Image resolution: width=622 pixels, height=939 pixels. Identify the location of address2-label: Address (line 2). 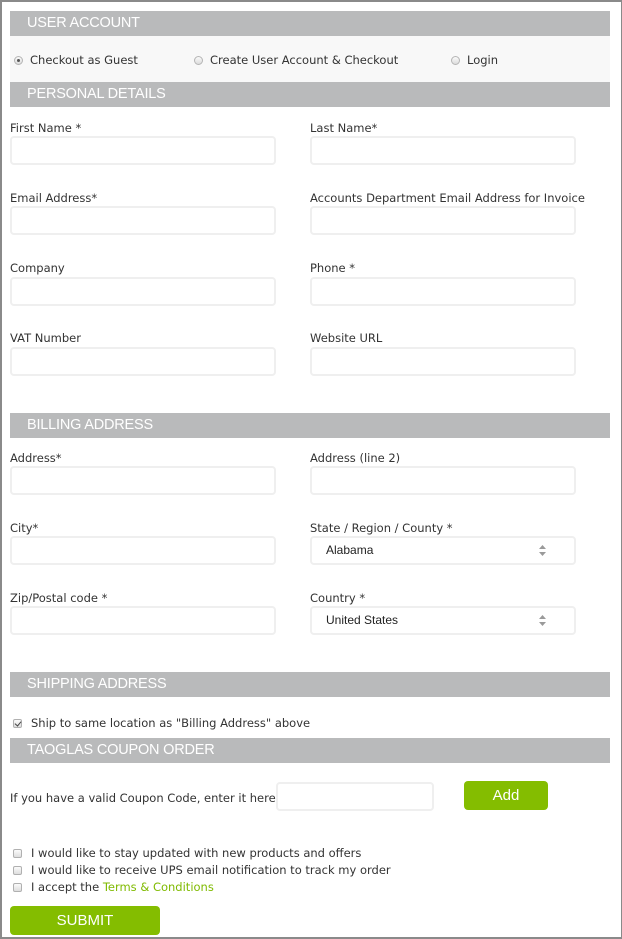
(355, 458).